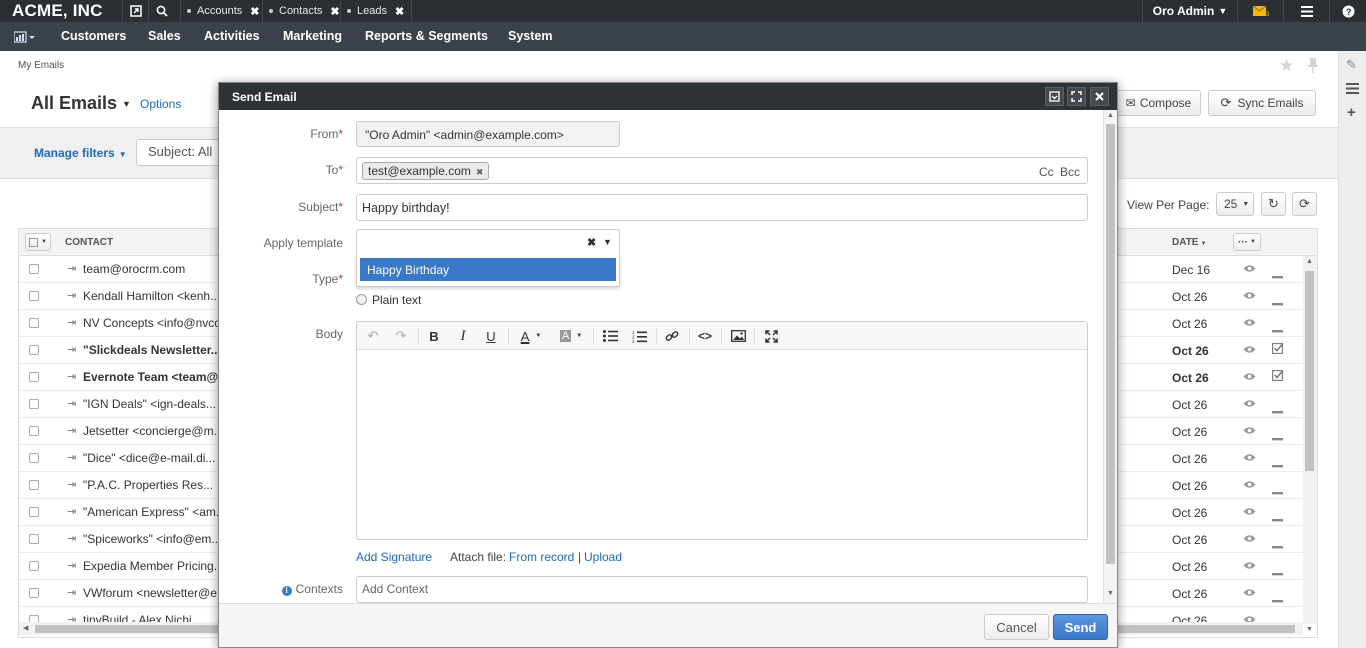 The width and height of the screenshot is (1366, 648). What do you see at coordinates (1351, 112) in the screenshot?
I see `plus-icon: +` at bounding box center [1351, 112].